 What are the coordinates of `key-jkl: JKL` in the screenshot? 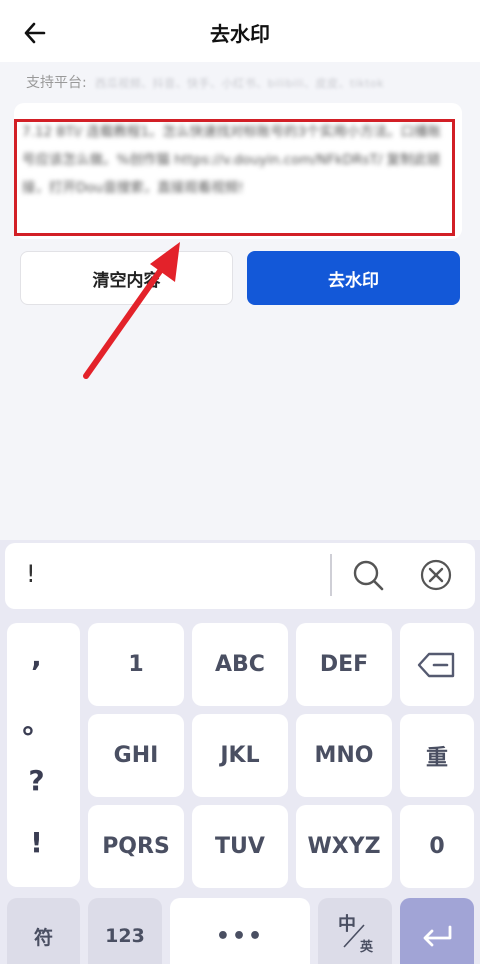 It's located at (240, 755).